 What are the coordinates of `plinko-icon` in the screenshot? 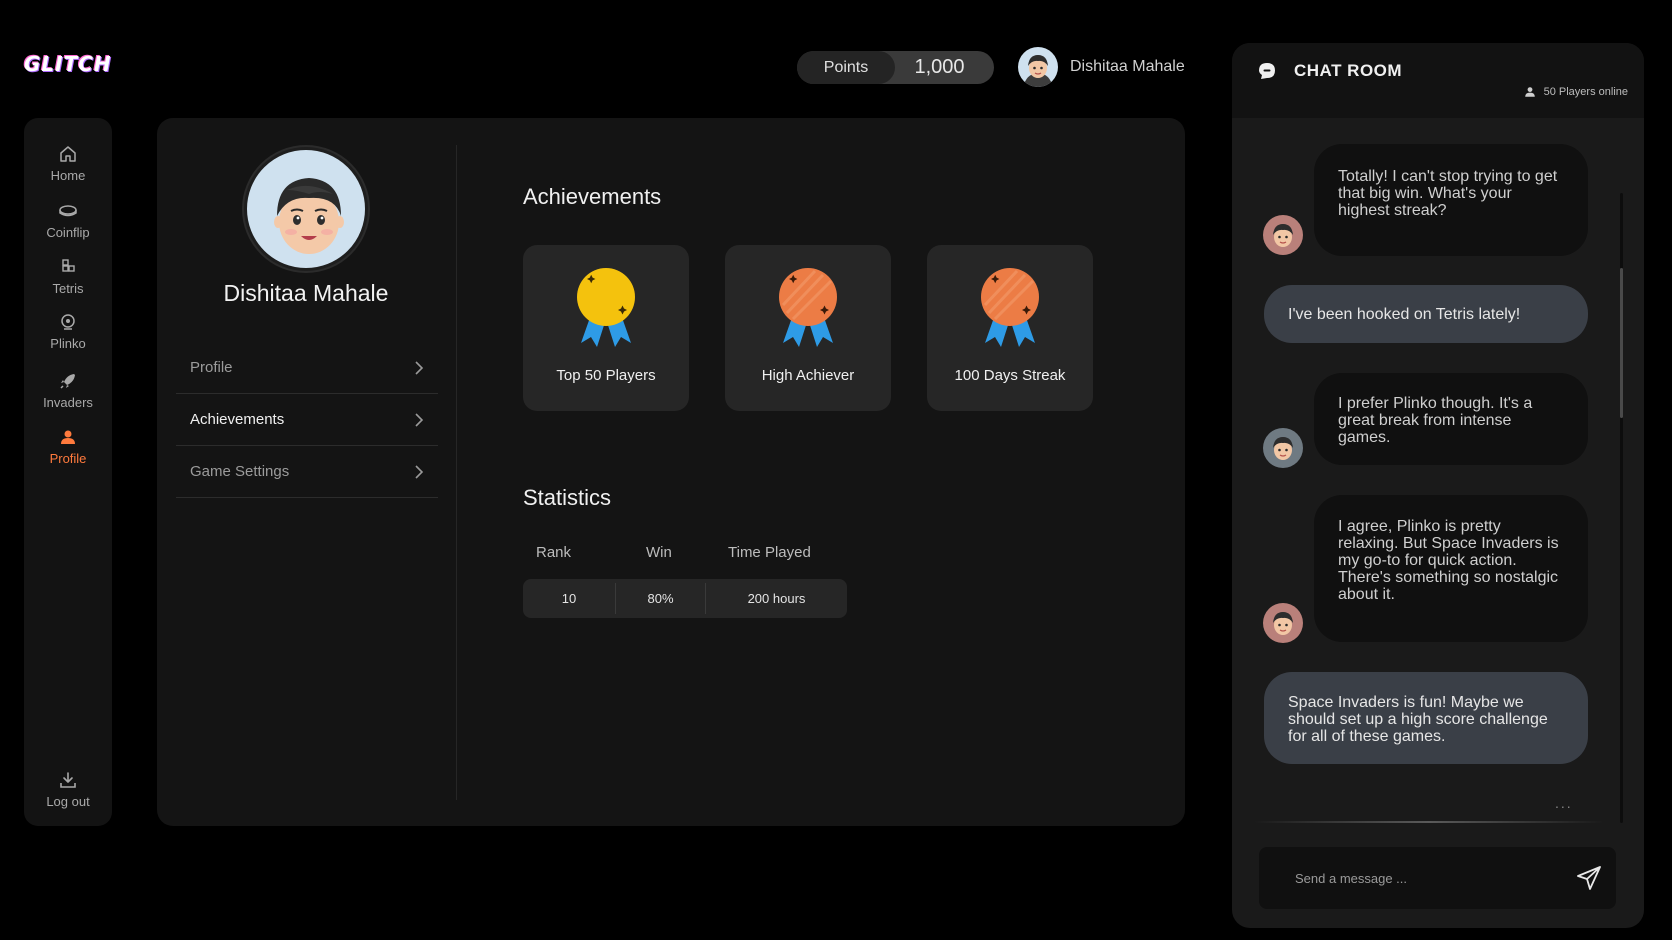 It's located at (68, 322).